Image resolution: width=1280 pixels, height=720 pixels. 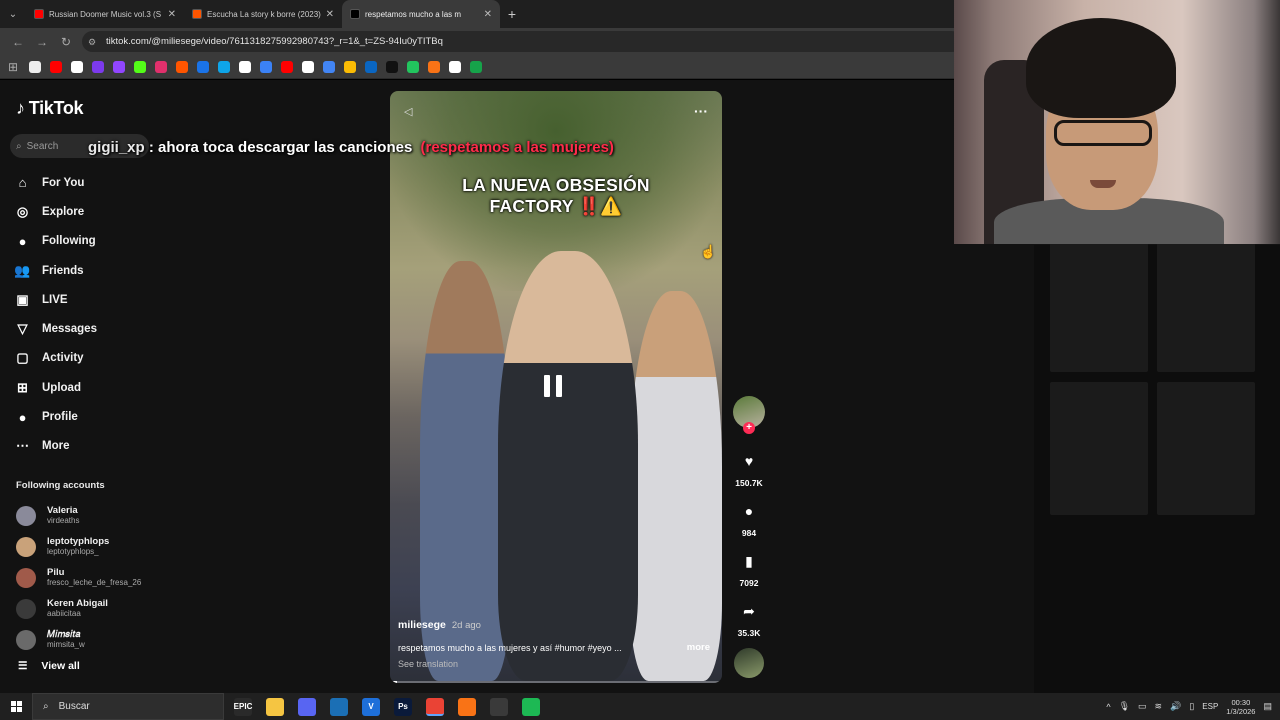 I want to click on video-progress-fill, so click(x=393, y=682).